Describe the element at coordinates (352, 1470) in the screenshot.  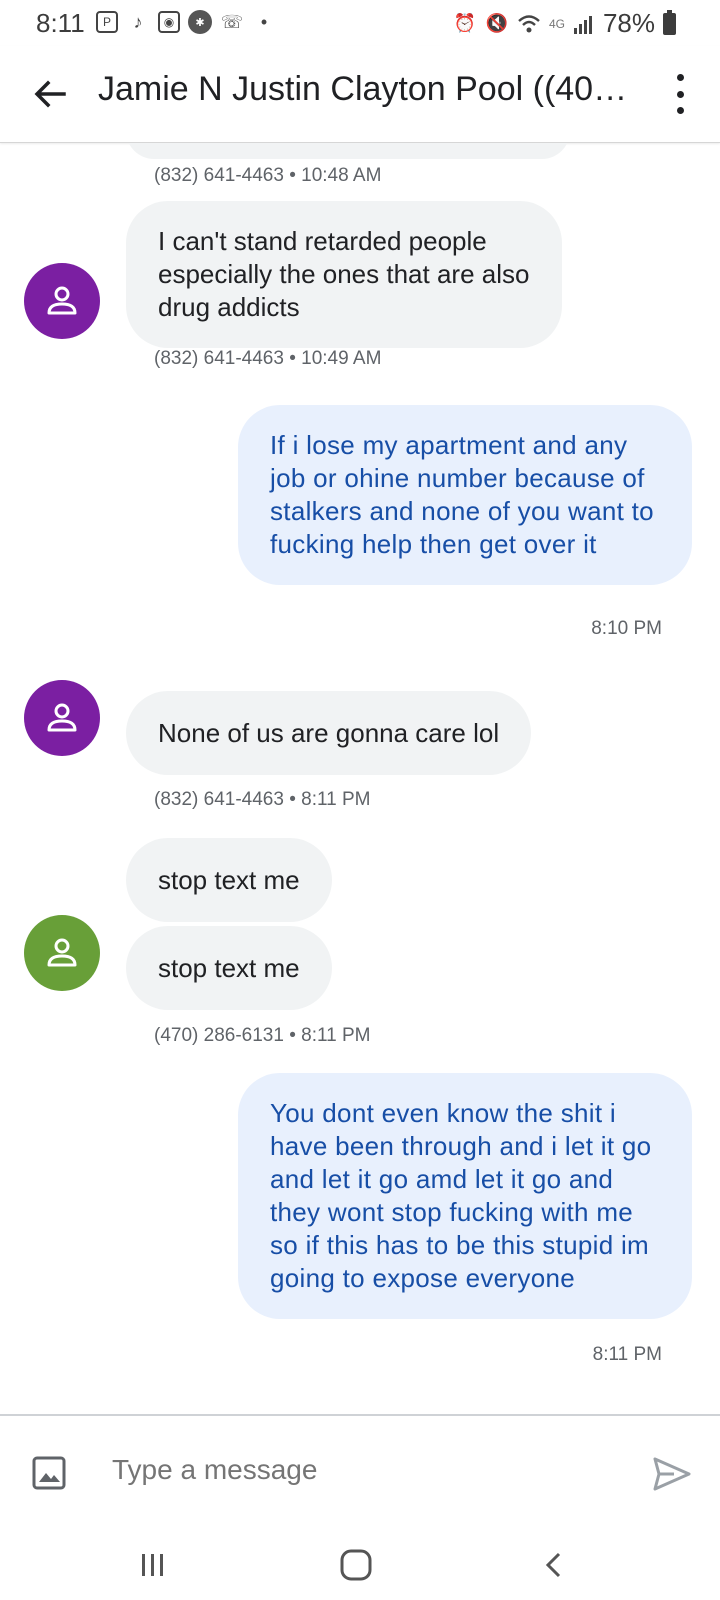
I see `message-input` at that location.